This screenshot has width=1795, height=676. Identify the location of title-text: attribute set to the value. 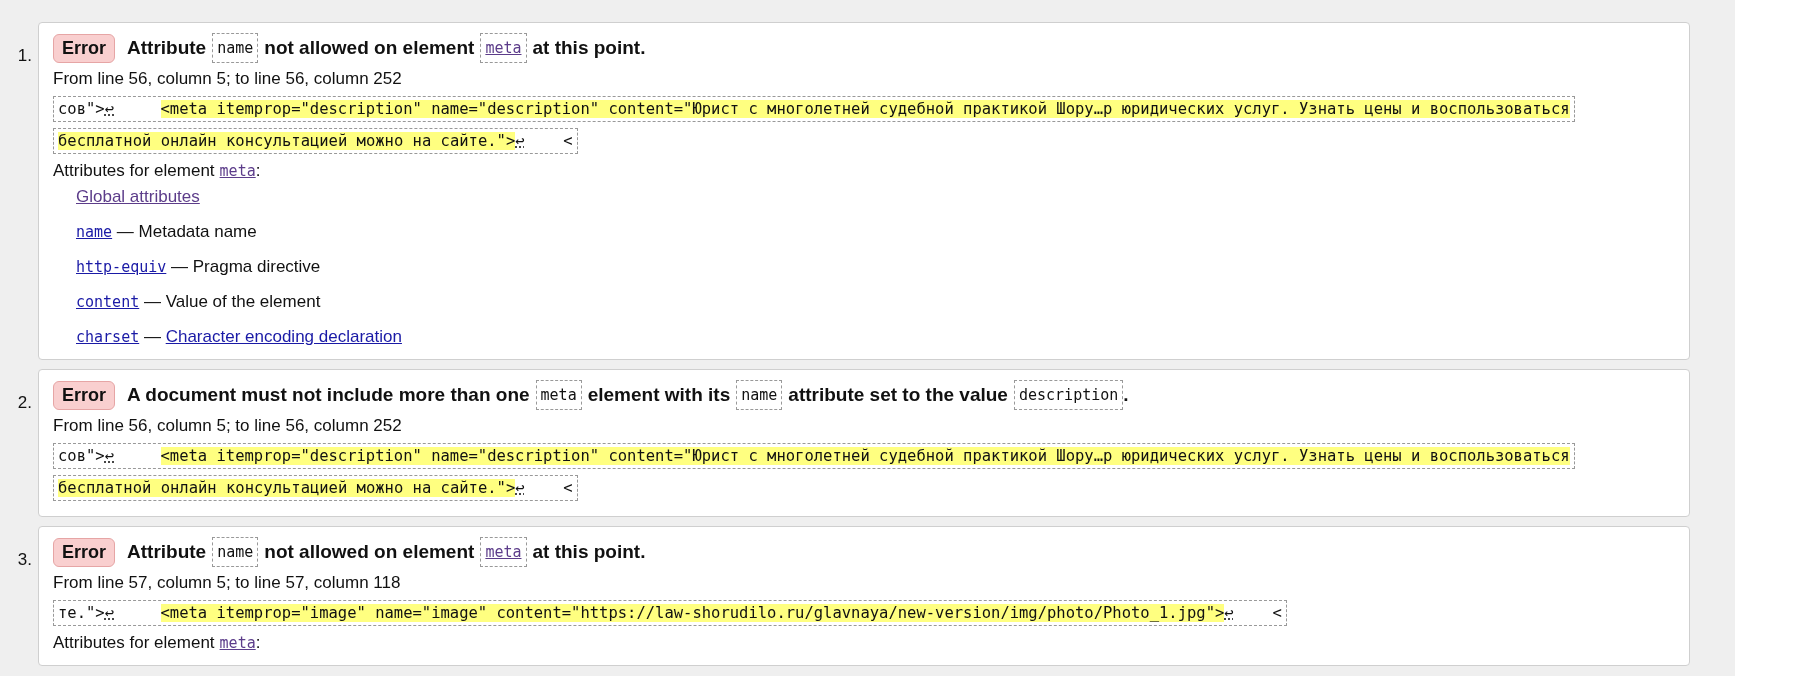
(898, 395).